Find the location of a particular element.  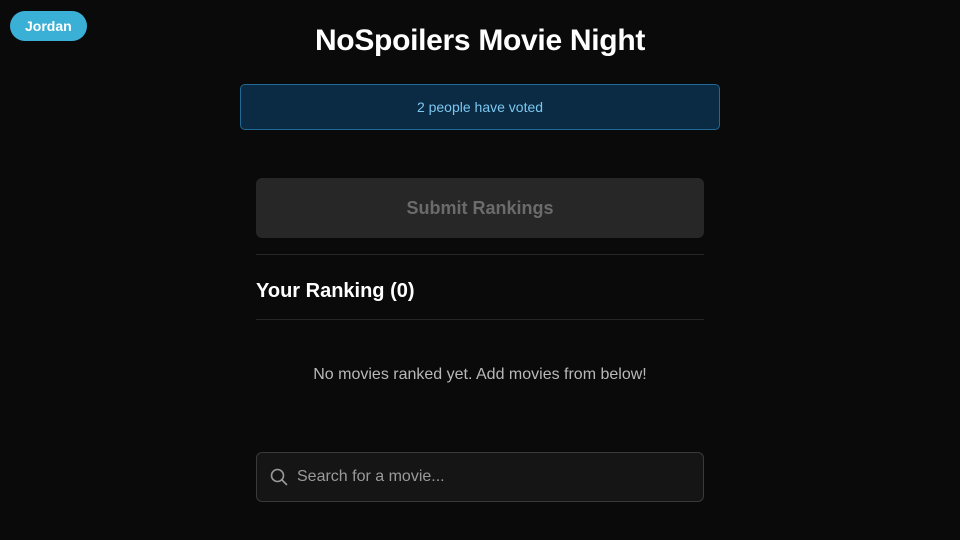

page-title: NoSpoilers Movie Night is located at coordinates (480, 40).